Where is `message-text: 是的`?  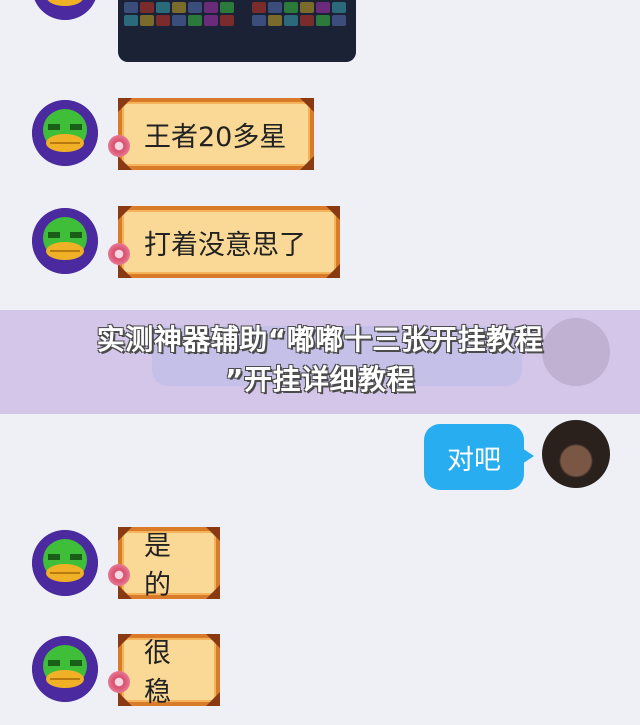 message-text: 是的 is located at coordinates (157, 566).